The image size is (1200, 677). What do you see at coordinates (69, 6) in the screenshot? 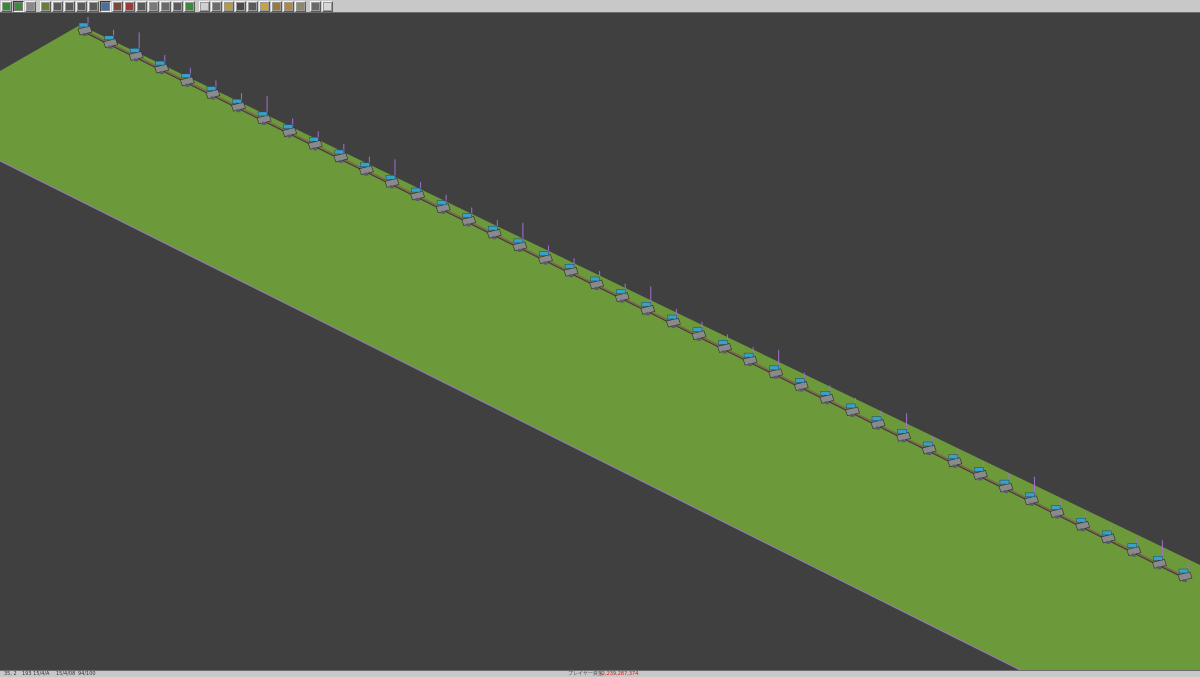
I see `monorail-tools-button` at bounding box center [69, 6].